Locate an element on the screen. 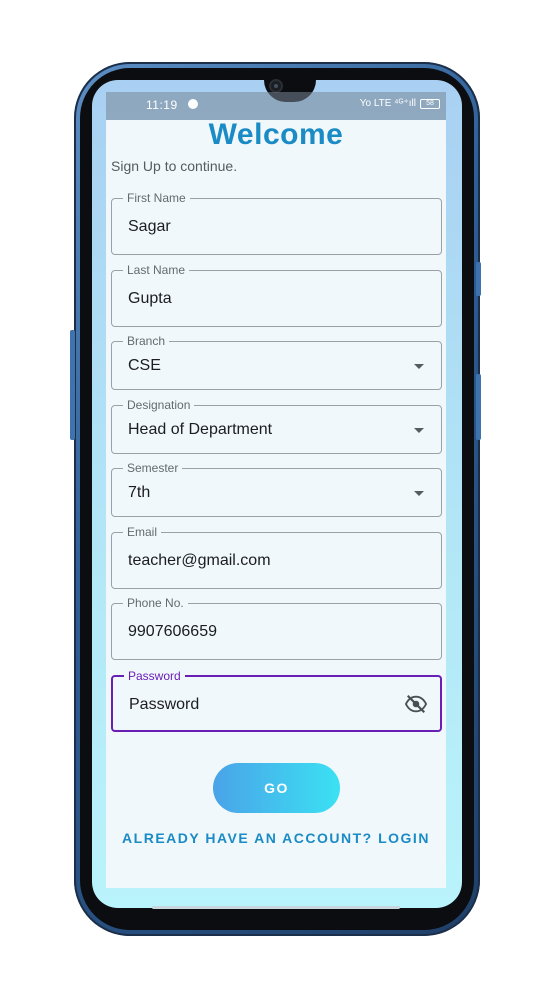  designation-label: Designation is located at coordinates (159, 405).